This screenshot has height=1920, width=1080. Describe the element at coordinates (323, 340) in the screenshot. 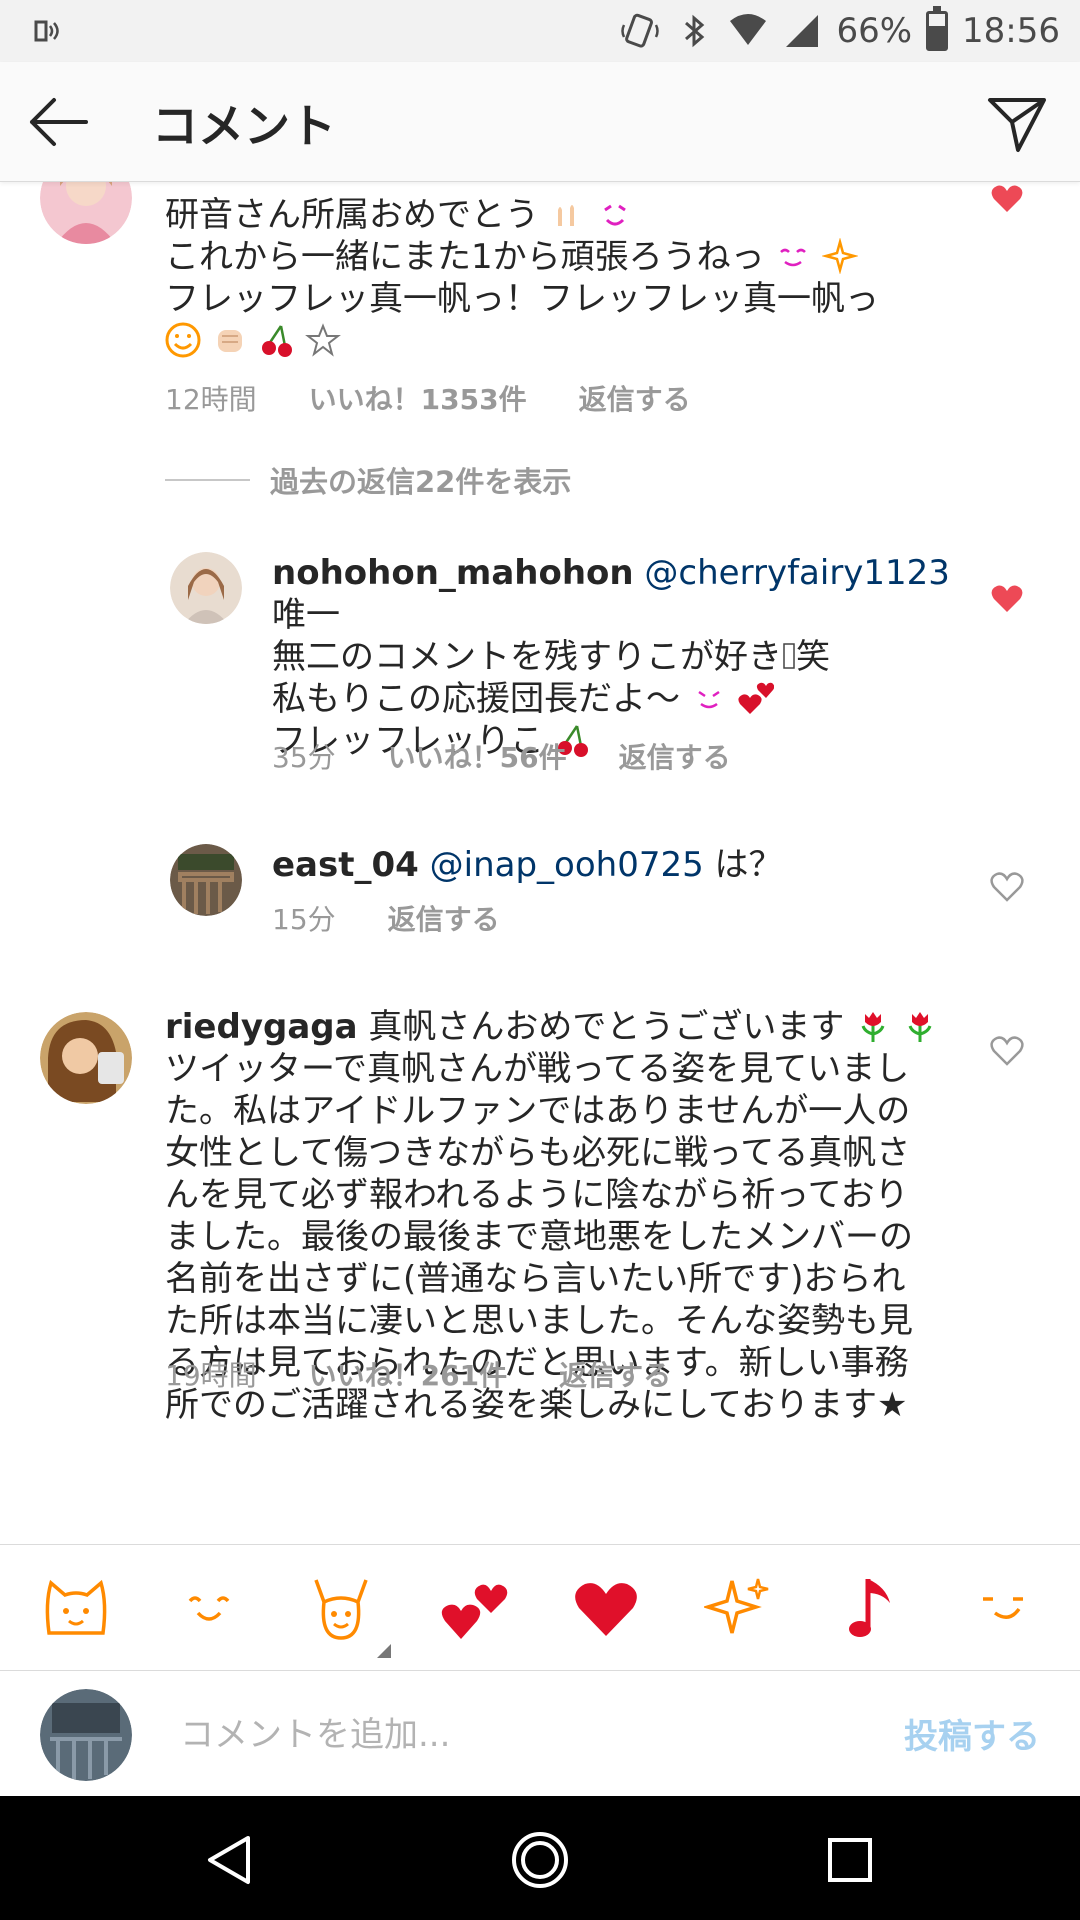

I see `star-outline-emoji-icon` at that location.